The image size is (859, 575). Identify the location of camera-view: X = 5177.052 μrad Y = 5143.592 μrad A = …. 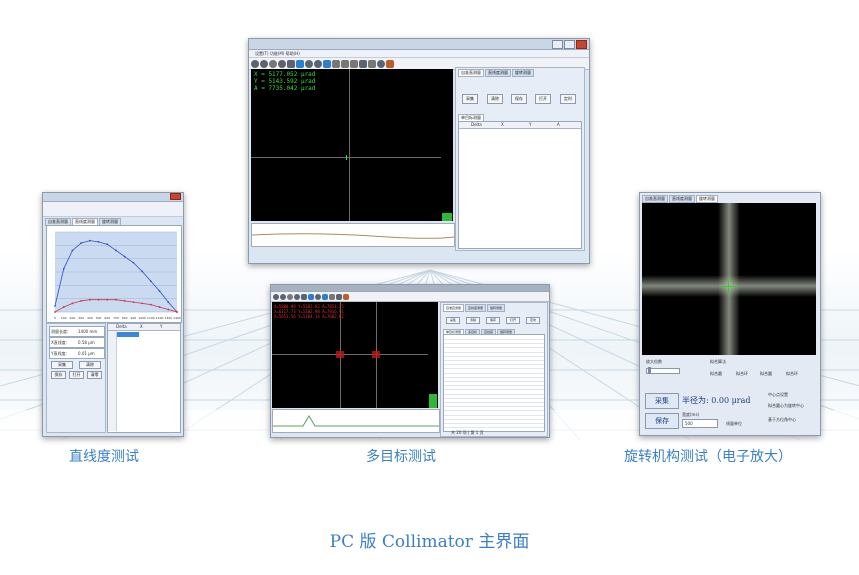
(346, 145).